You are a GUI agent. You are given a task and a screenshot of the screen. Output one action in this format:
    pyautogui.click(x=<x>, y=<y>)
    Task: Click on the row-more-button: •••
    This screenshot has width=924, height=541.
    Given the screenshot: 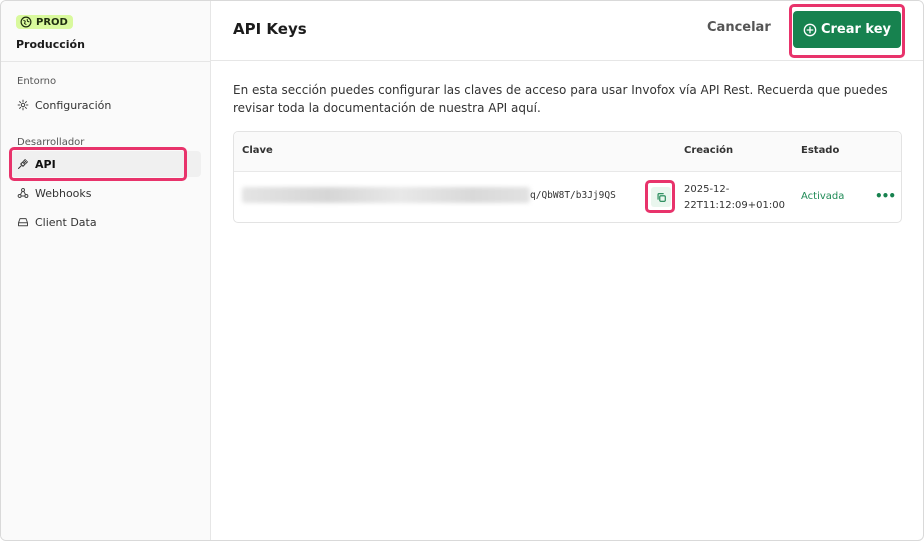 What is the action you would take?
    pyautogui.click(x=885, y=196)
    